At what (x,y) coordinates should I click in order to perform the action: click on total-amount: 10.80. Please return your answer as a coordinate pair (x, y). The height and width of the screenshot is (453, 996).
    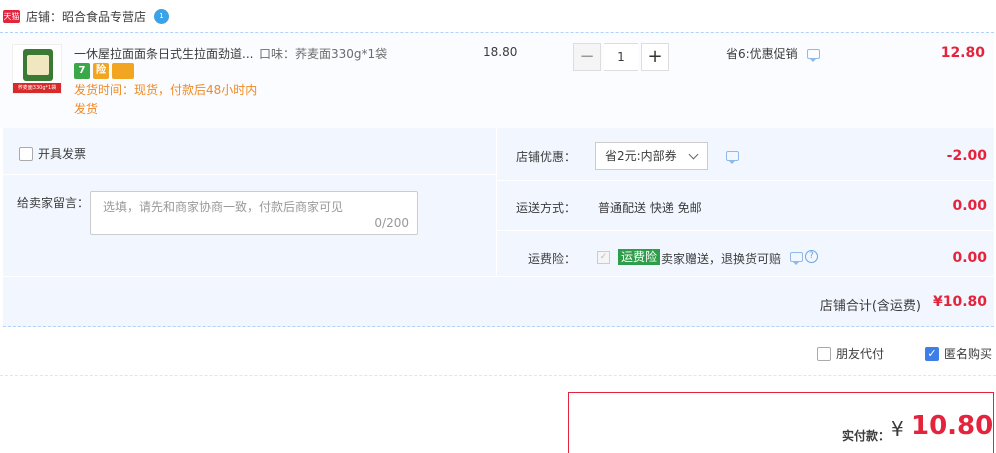
    Looking at the image, I should click on (952, 426).